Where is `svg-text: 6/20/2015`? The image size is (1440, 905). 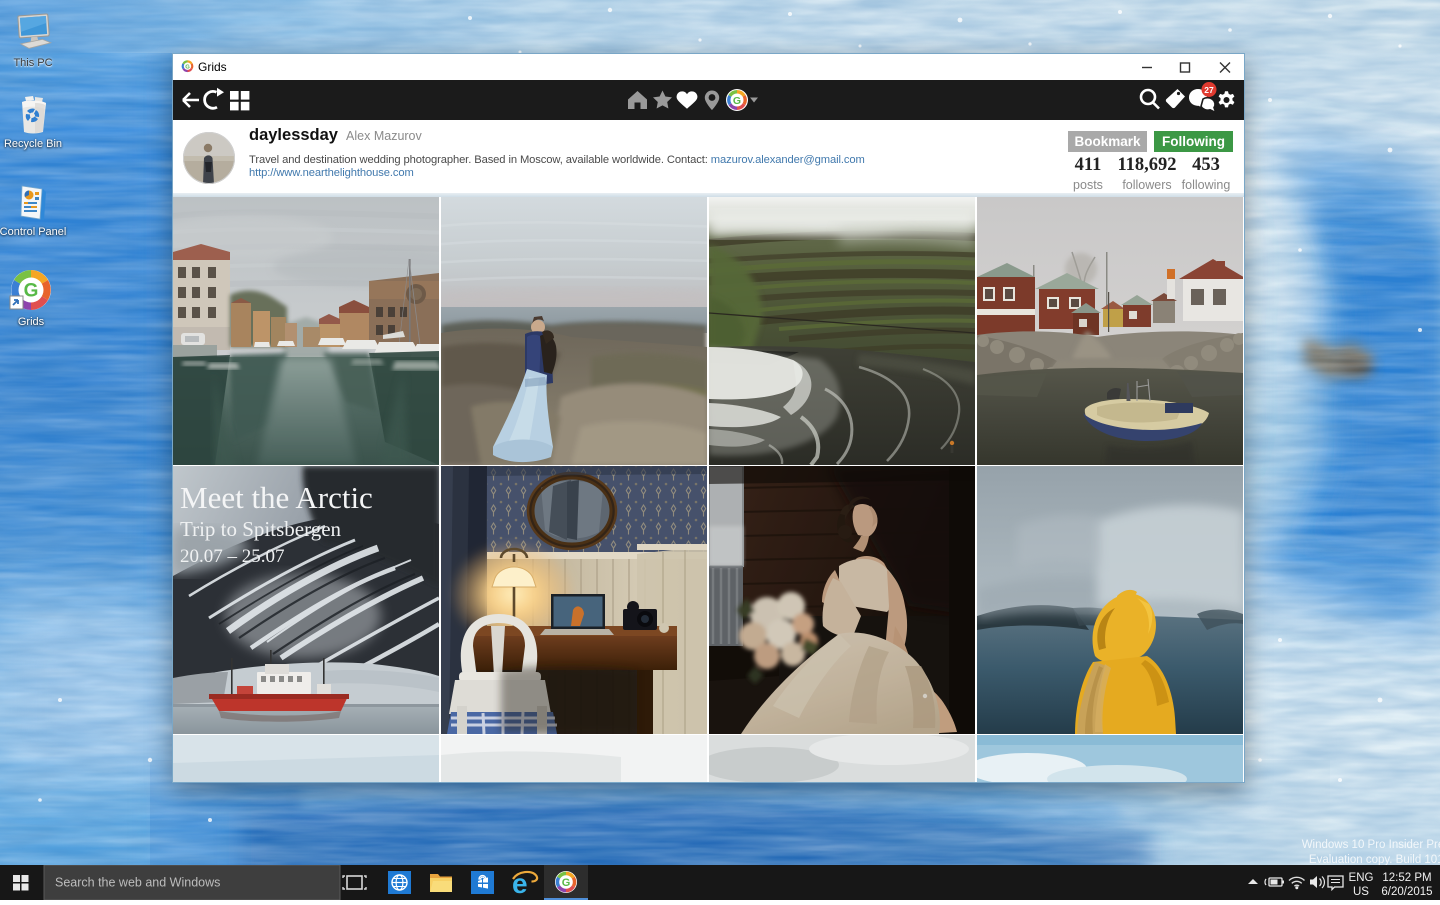
svg-text: 6/20/2015 is located at coordinates (1406, 892).